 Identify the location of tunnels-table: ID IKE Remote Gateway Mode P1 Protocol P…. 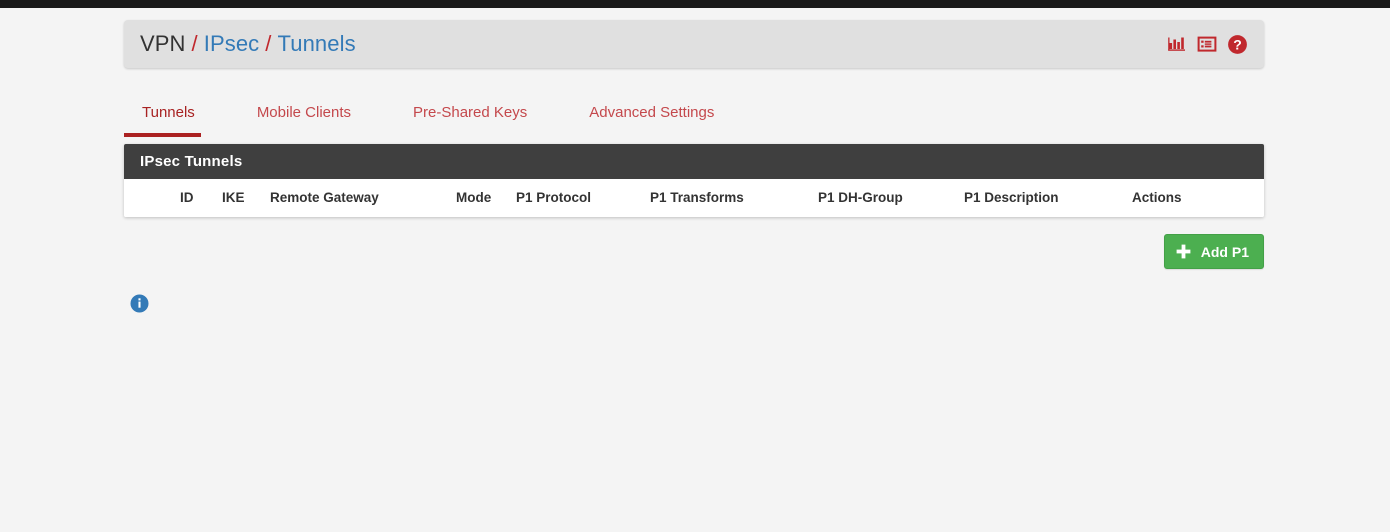
(694, 198).